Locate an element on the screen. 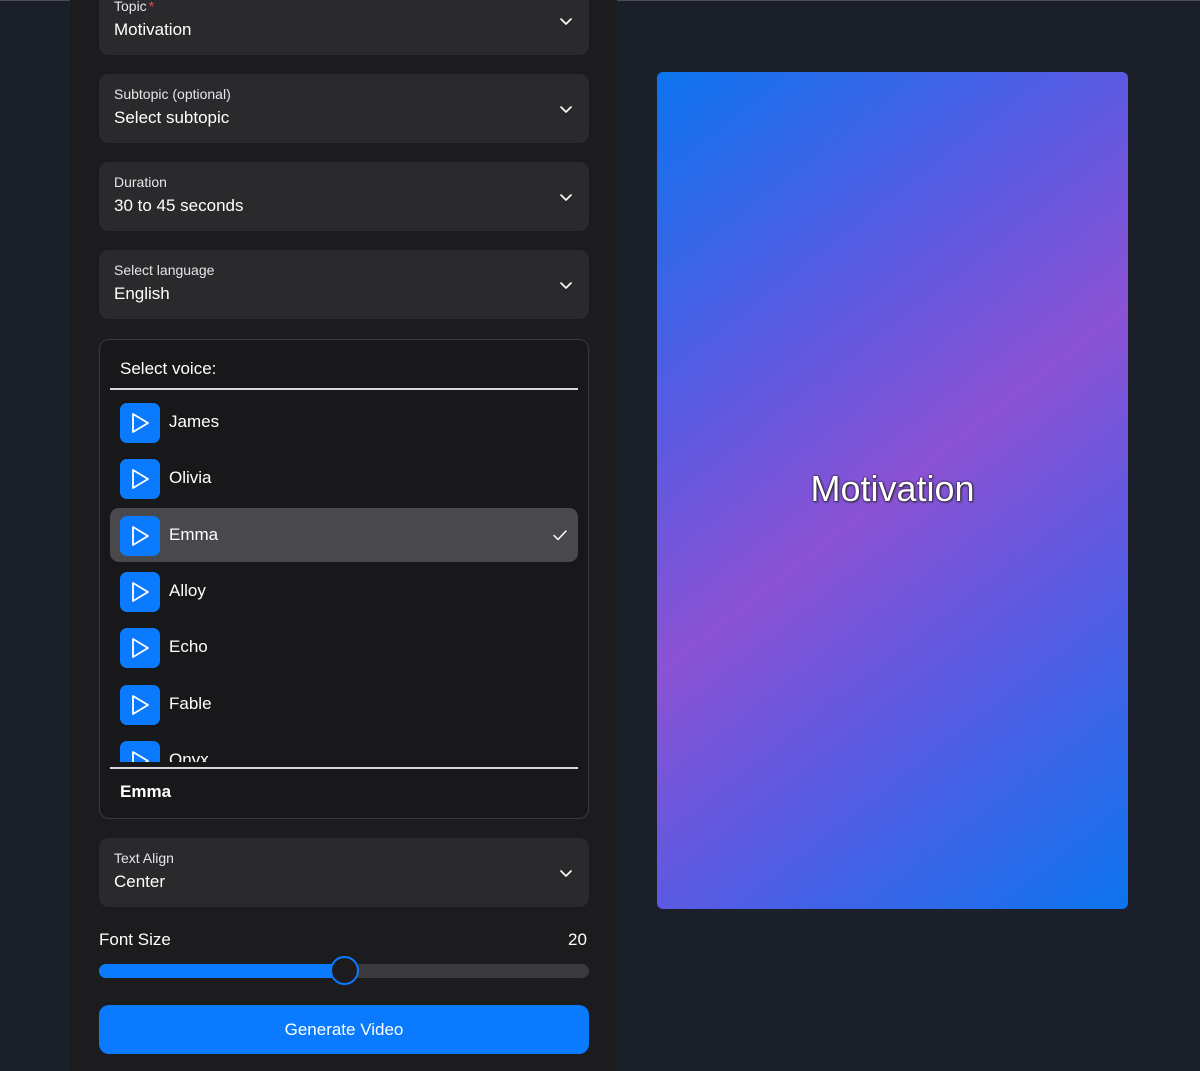 The height and width of the screenshot is (1071, 1200). required-mark: * is located at coordinates (151, 7).